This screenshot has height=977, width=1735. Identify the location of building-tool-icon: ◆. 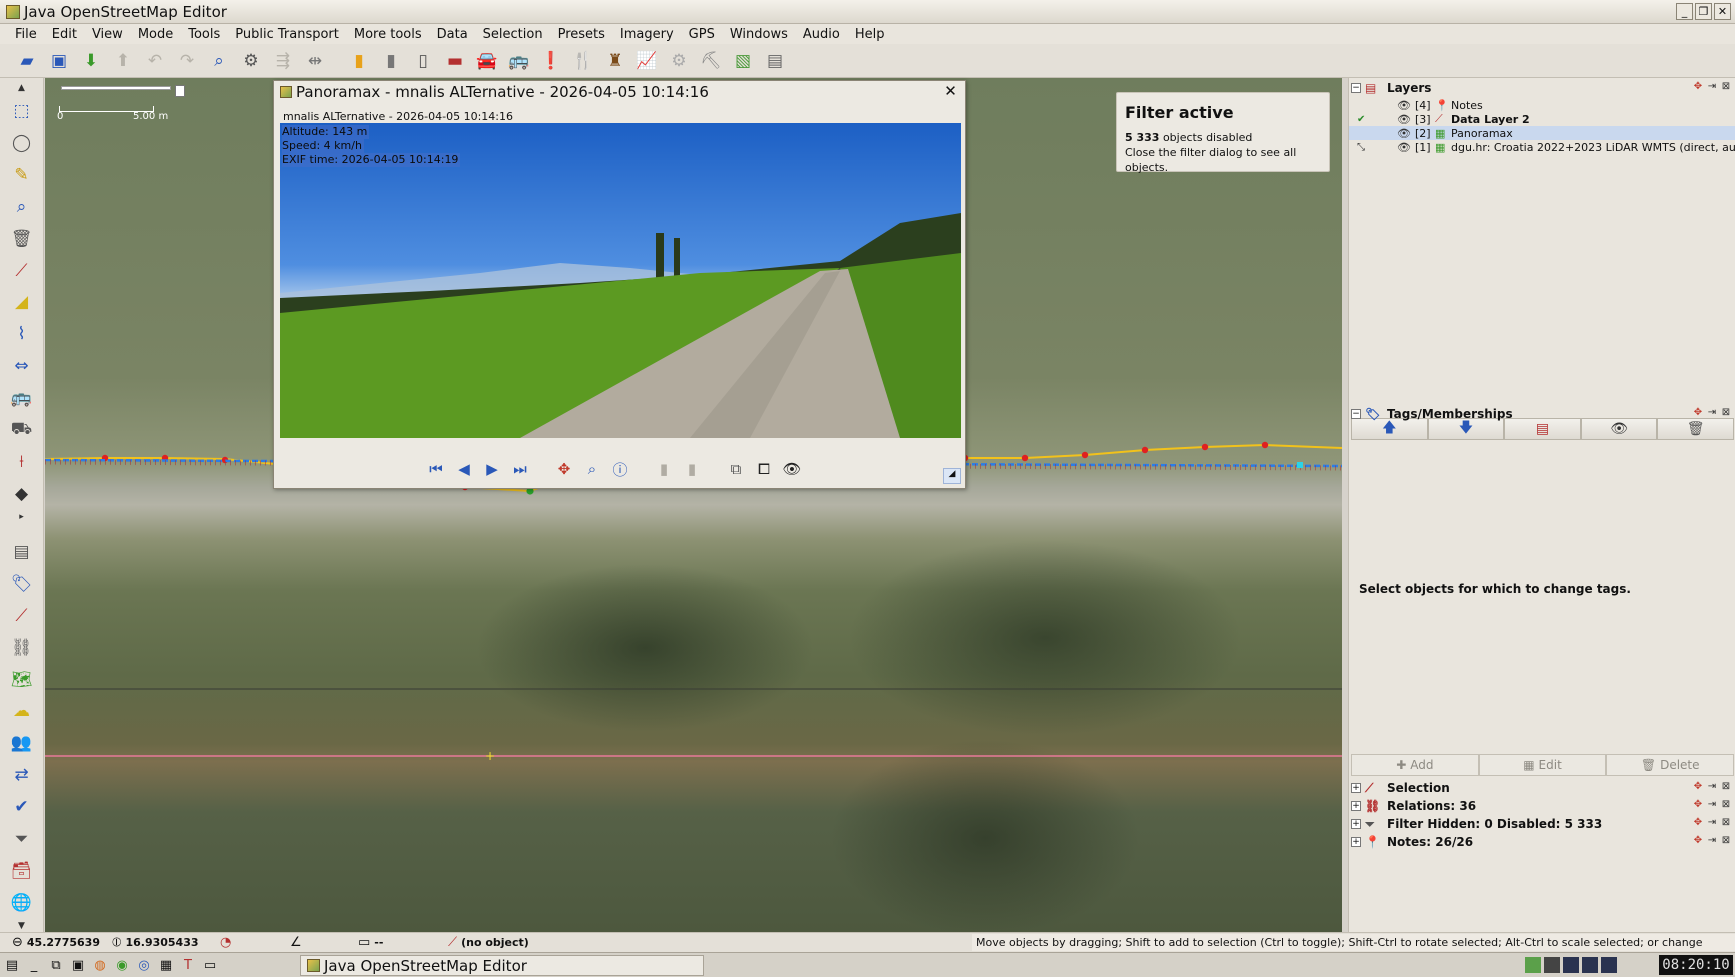
(22, 494).